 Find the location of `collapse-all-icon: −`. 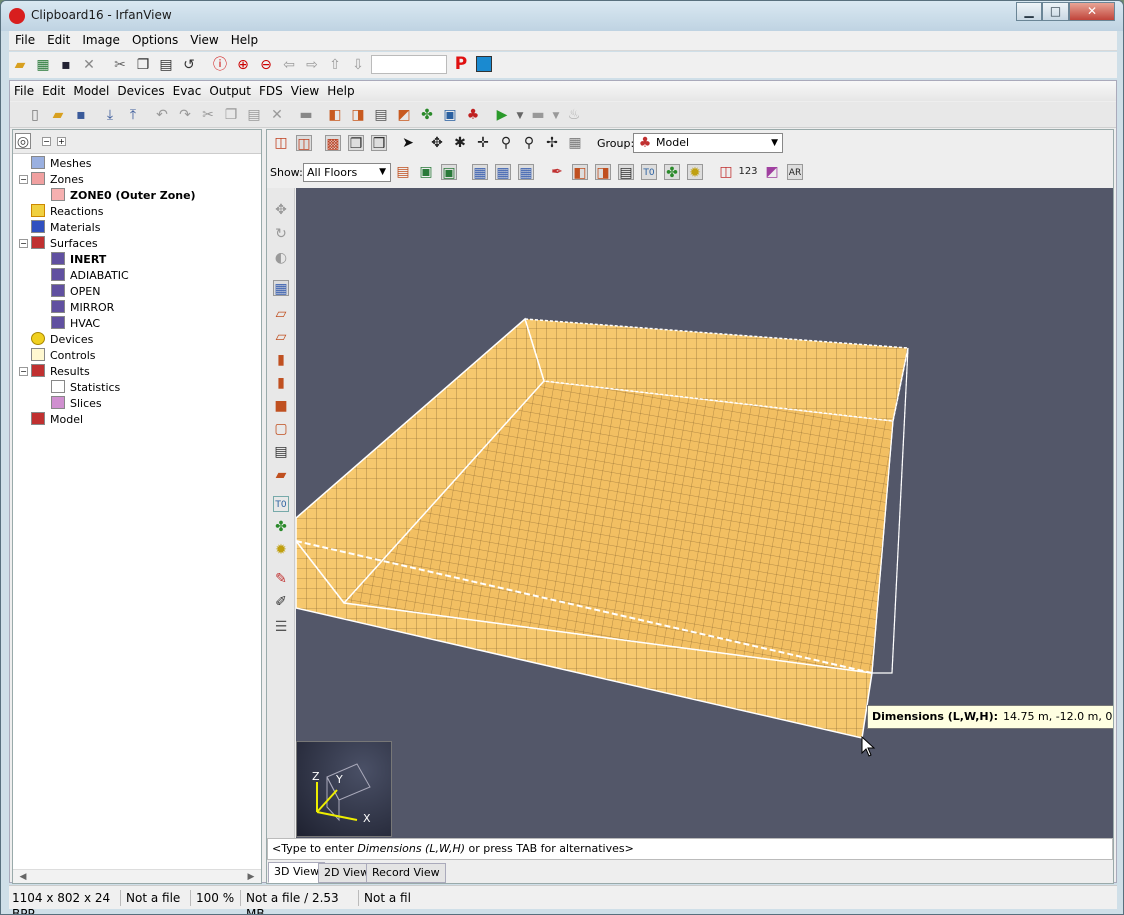

collapse-all-icon: − is located at coordinates (46, 141).